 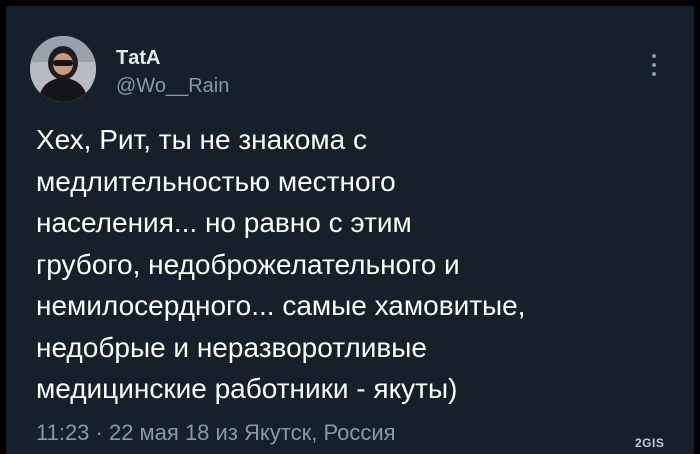 I want to click on tweet-text-line: медлительностью местного, so click(x=216, y=181).